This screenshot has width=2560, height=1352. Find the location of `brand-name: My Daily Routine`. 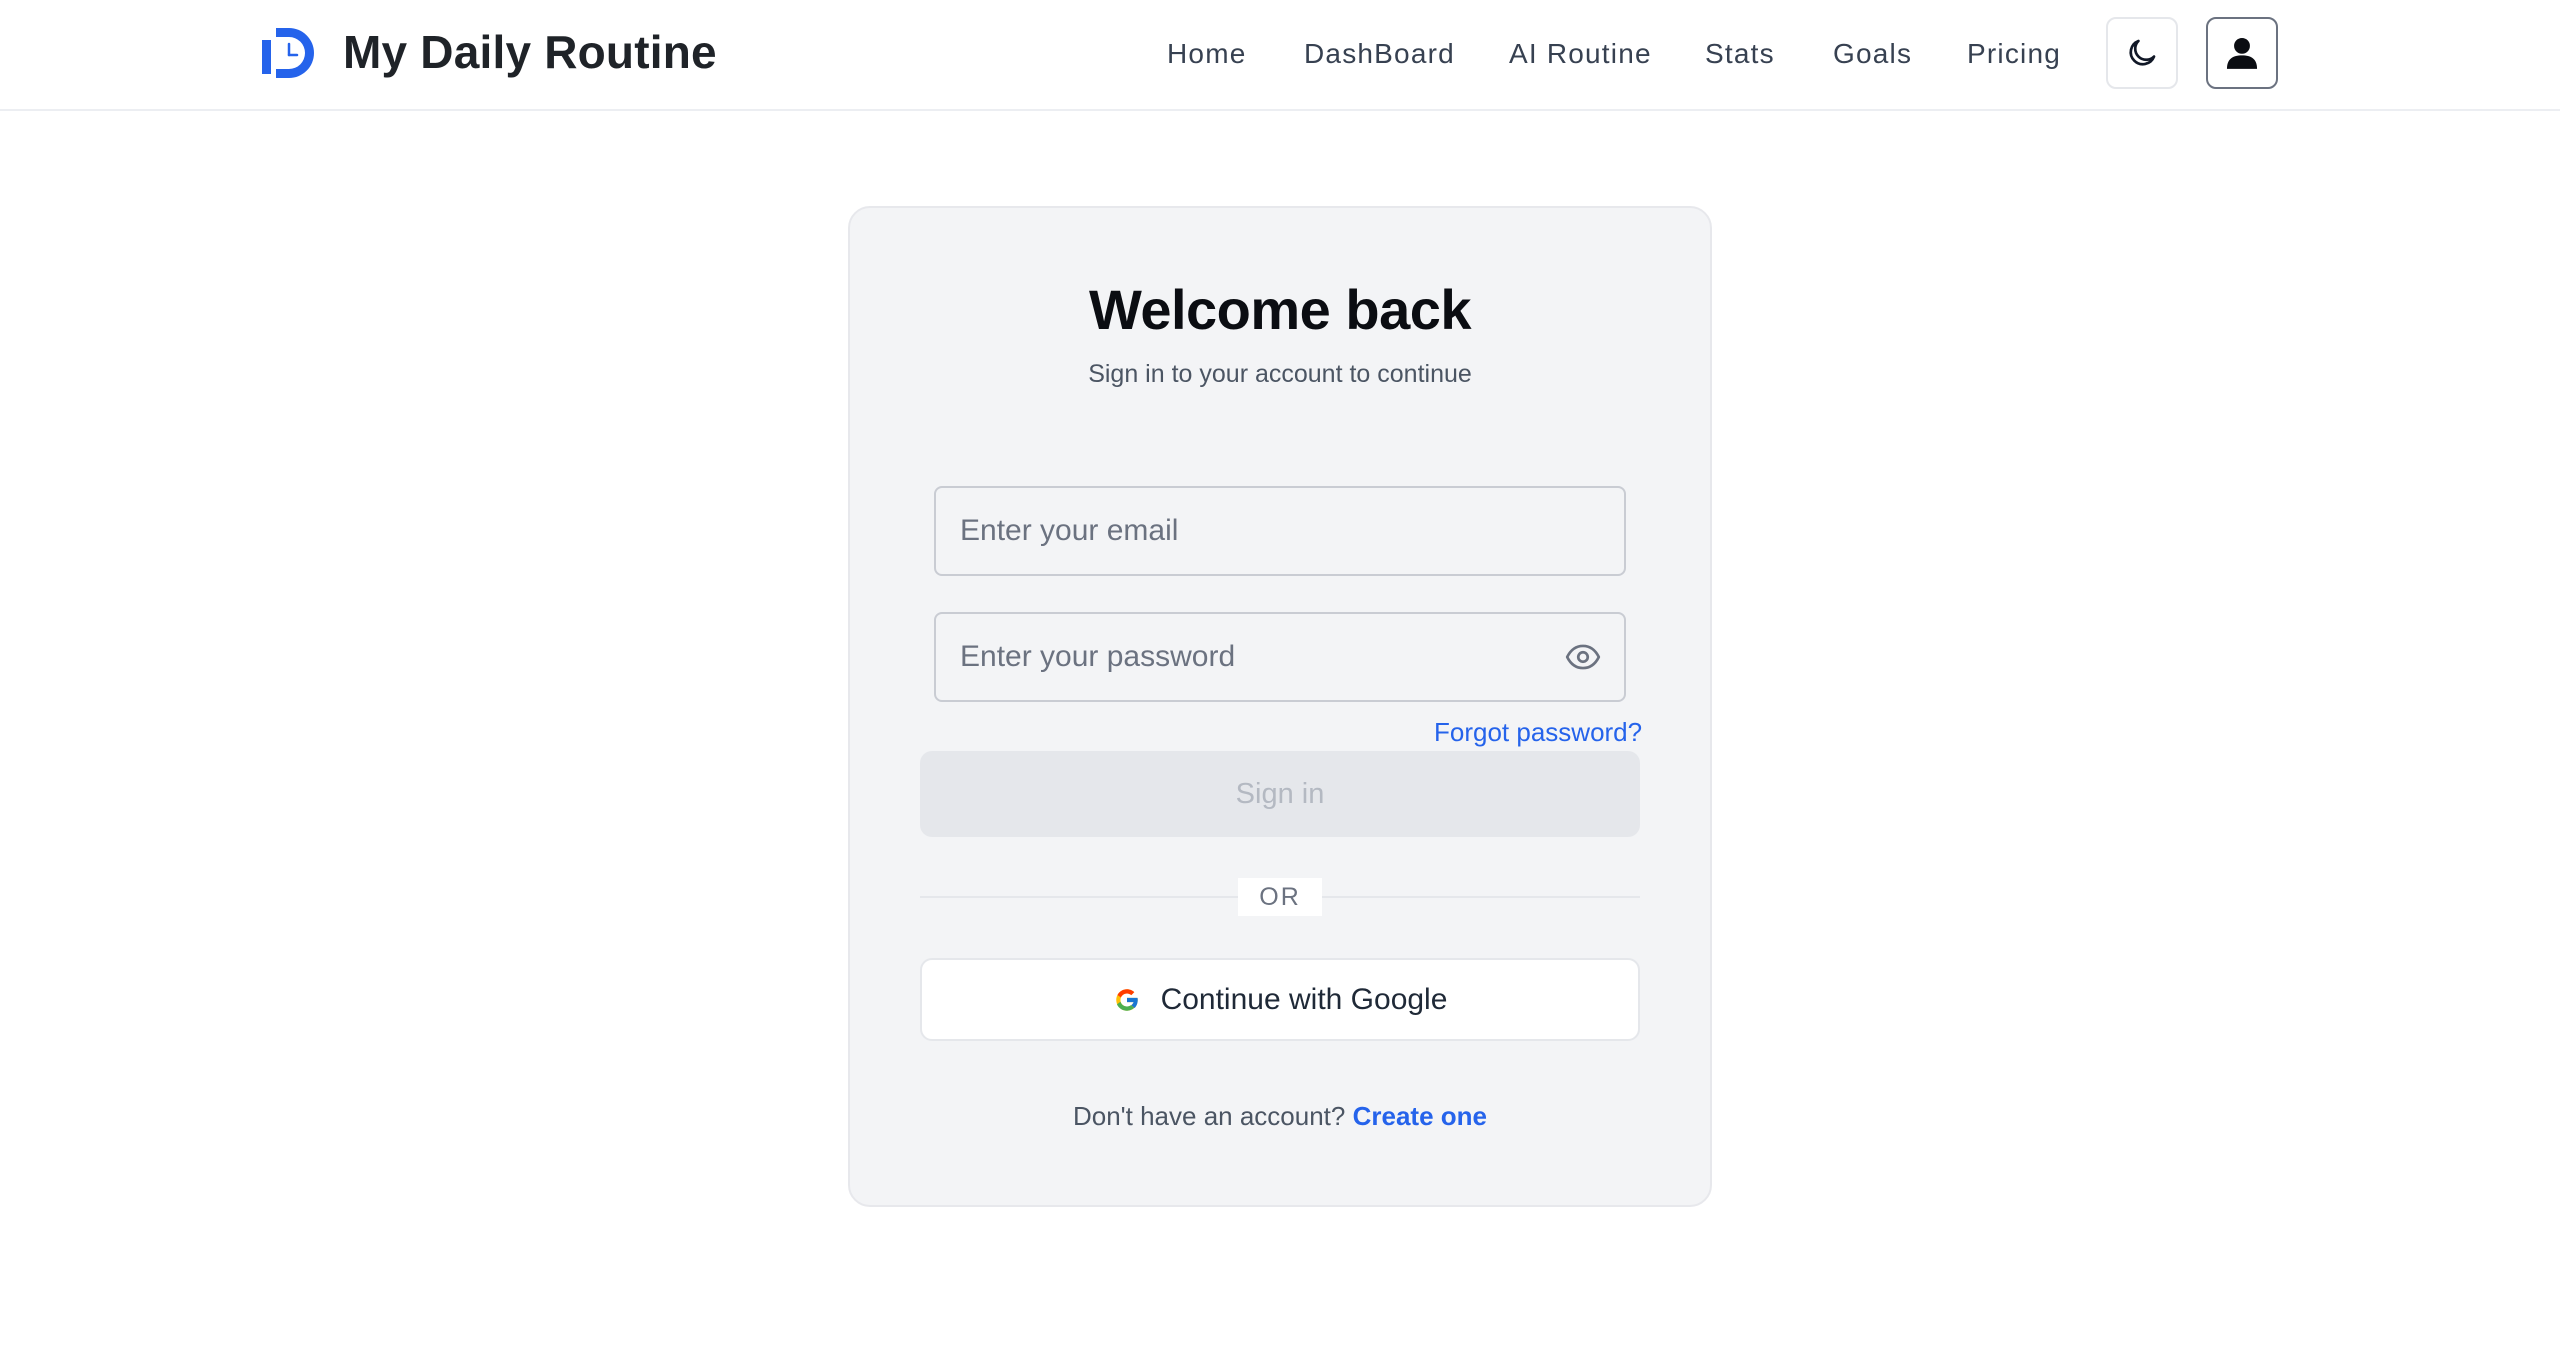

brand-name: My Daily Routine is located at coordinates (530, 52).